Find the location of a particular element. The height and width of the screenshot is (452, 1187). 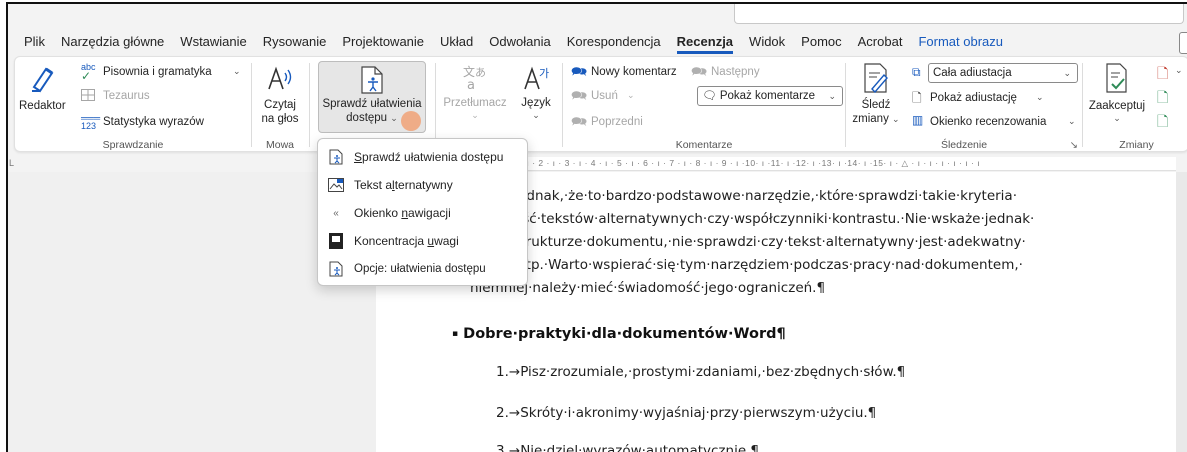

next-comment-button: 🗪 Następny is located at coordinates (736, 72).